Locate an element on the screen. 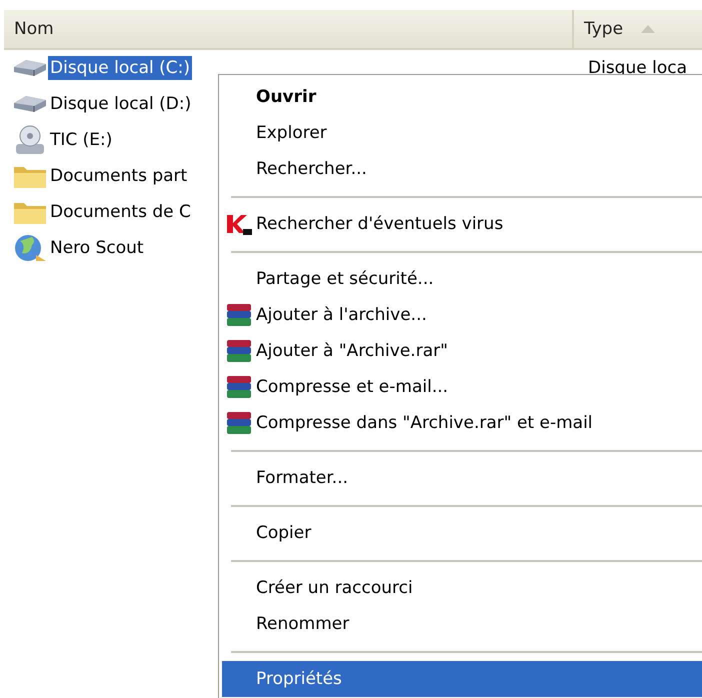 The image size is (702, 698). menu-item: Renommer is located at coordinates (462, 624).